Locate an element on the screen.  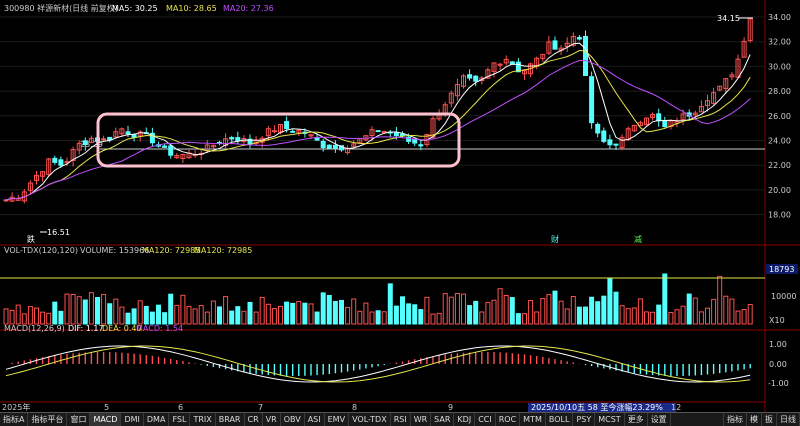
tab-settings: 设置 is located at coordinates (659, 419).